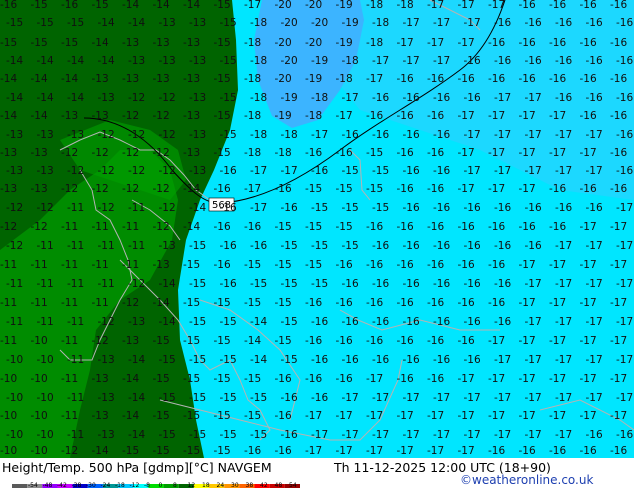 Image resolution: width=634 pixels, height=490 pixels. I want to click on temperature-label: -20, so click(313, 43).